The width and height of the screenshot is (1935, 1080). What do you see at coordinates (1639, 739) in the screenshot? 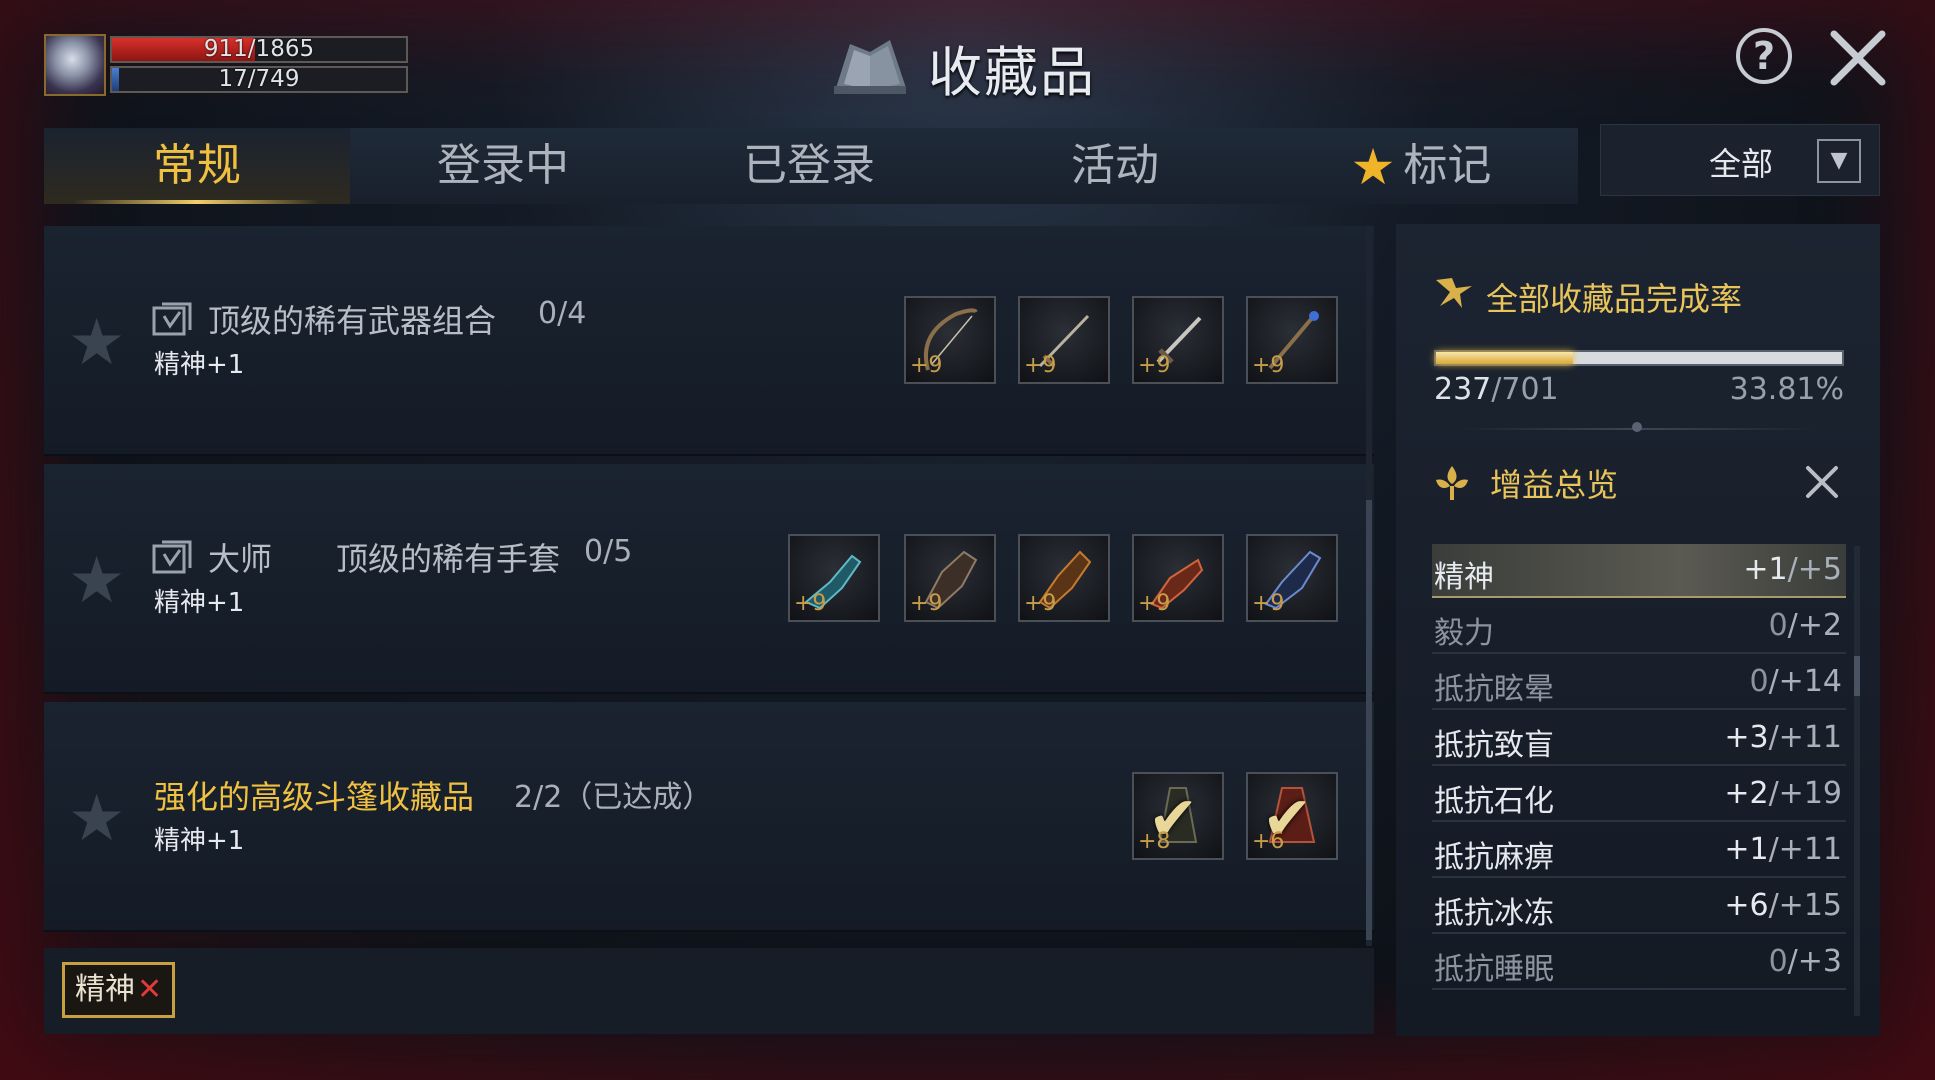
I see `buff-stat-row: 抵抗致盲 +3/+11` at bounding box center [1639, 739].